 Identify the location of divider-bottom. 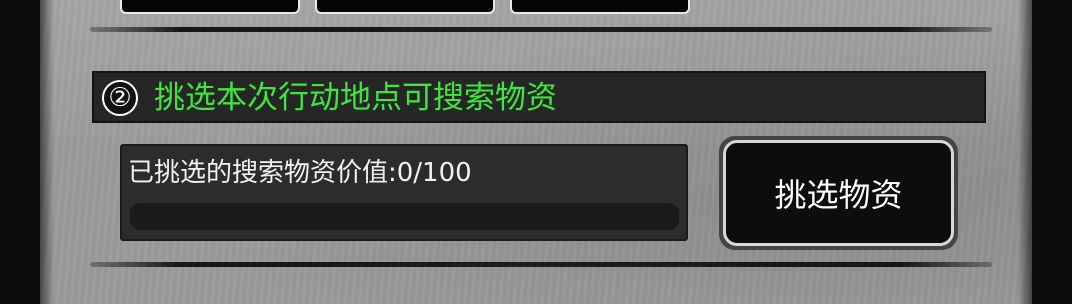
(541, 264).